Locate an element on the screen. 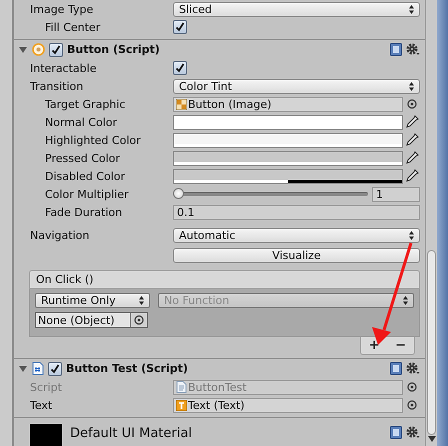  field-label: Text is located at coordinates (42, 405).